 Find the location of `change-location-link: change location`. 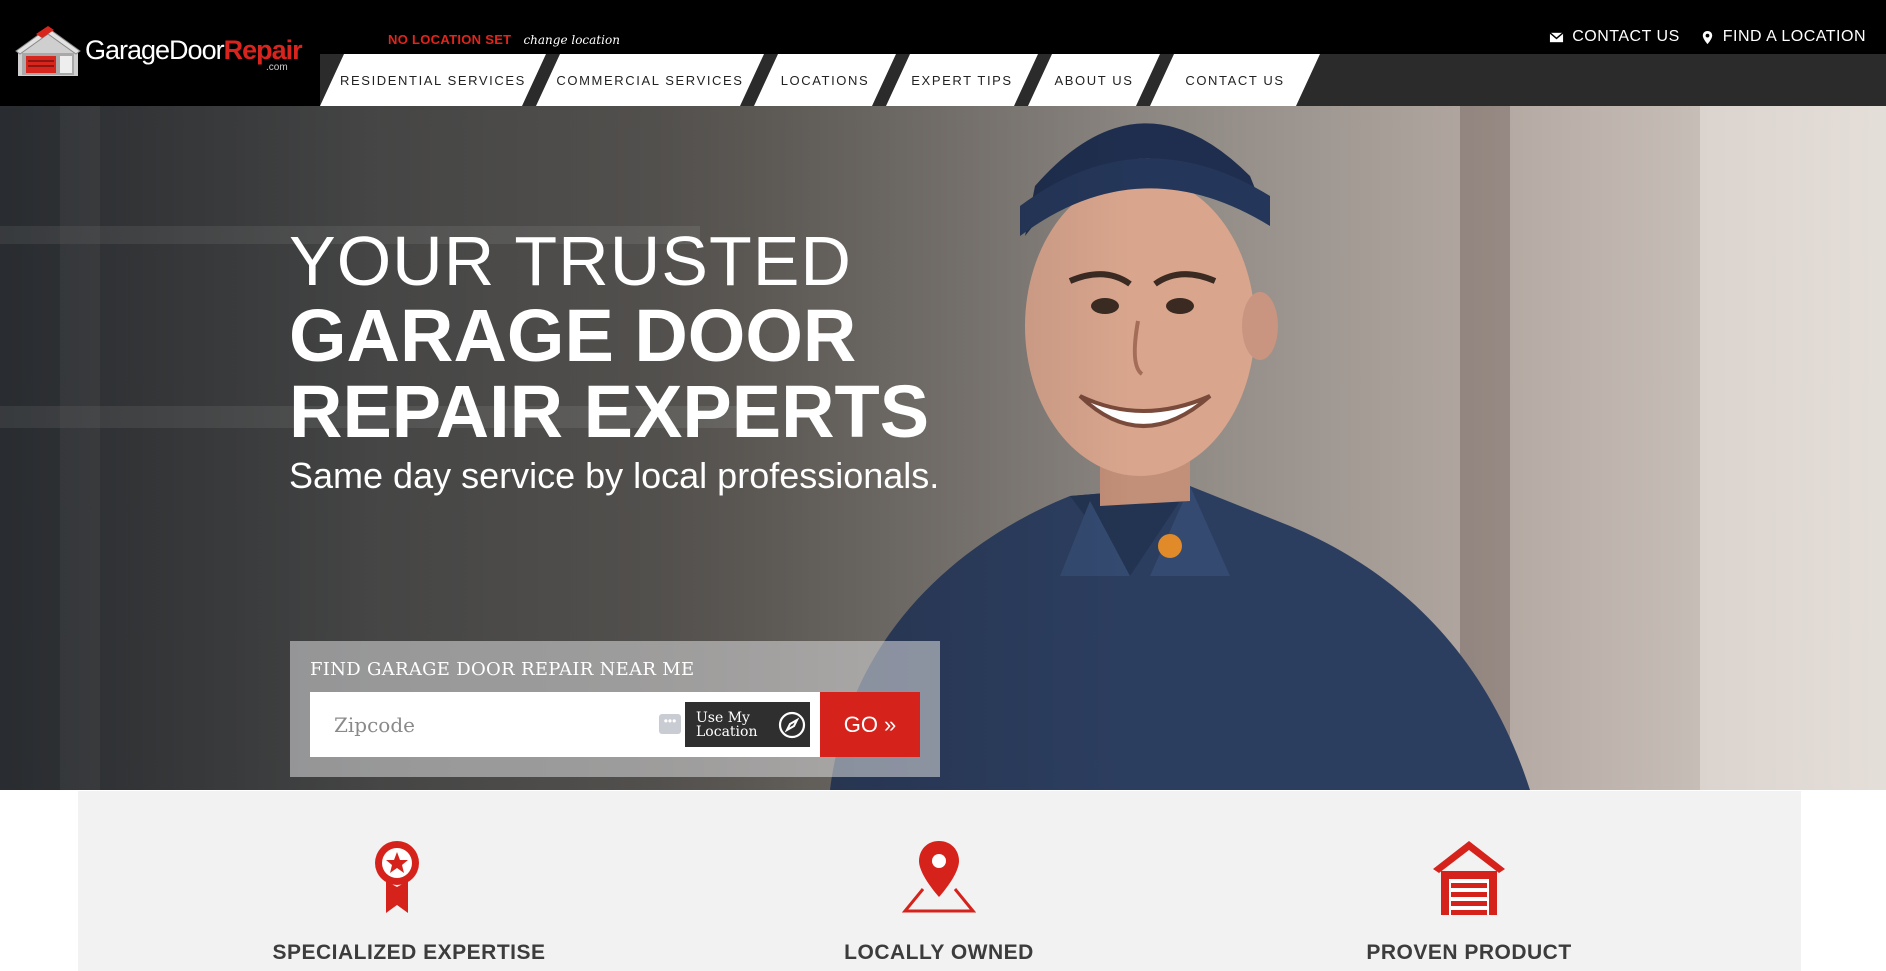

change-location-link: change location is located at coordinates (571, 40).